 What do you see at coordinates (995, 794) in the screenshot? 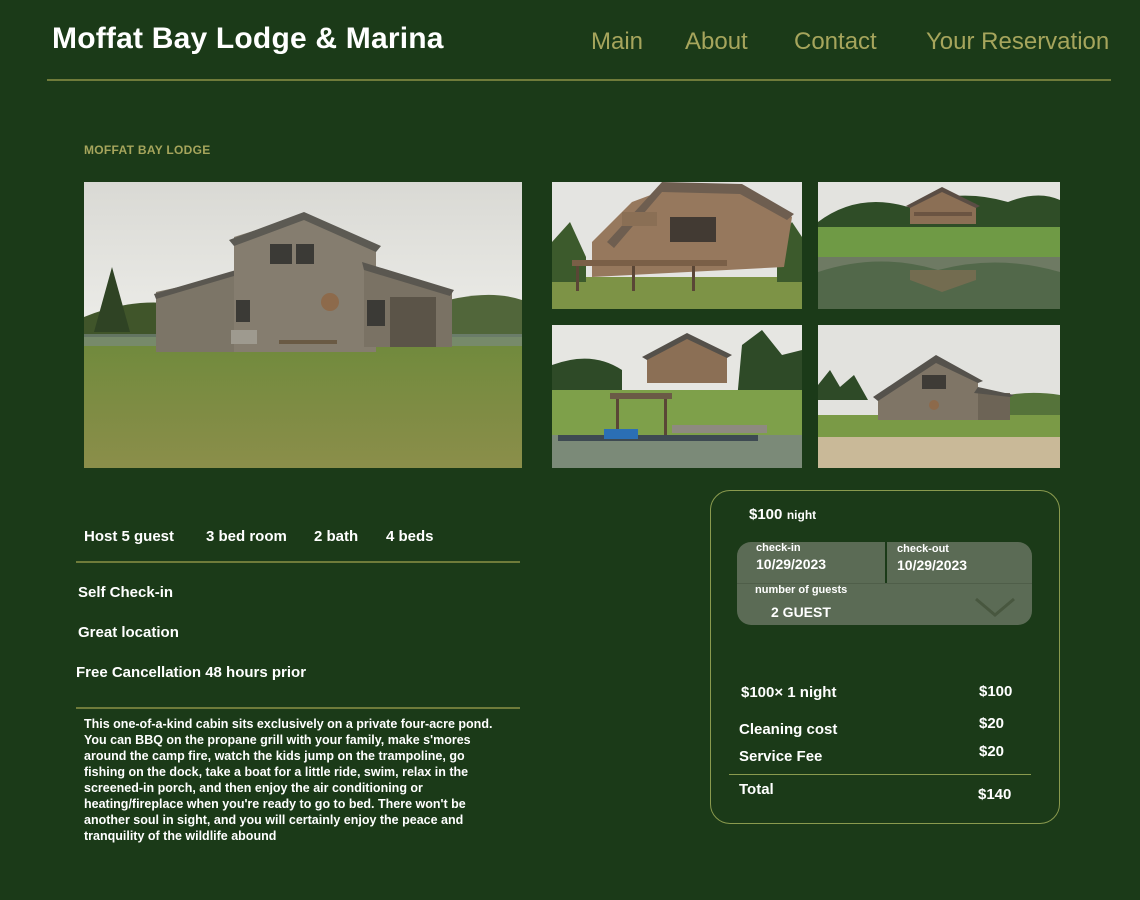
I see `total-amount: $140` at bounding box center [995, 794].